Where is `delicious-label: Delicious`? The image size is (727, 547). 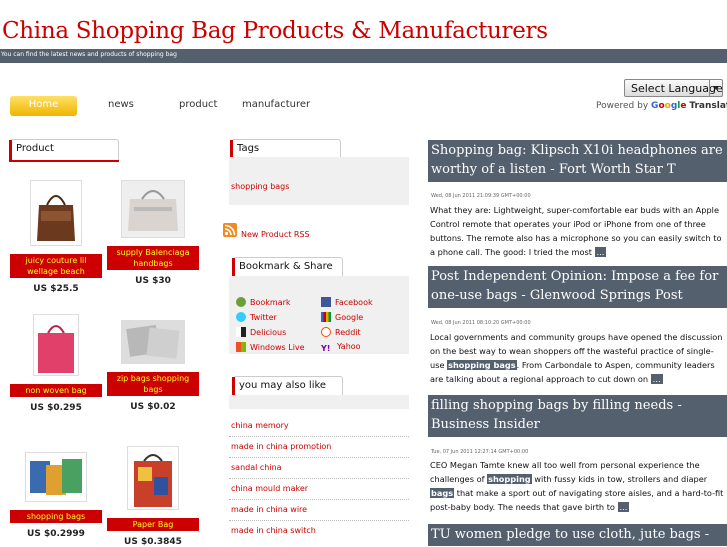
delicious-label: Delicious is located at coordinates (268, 332).